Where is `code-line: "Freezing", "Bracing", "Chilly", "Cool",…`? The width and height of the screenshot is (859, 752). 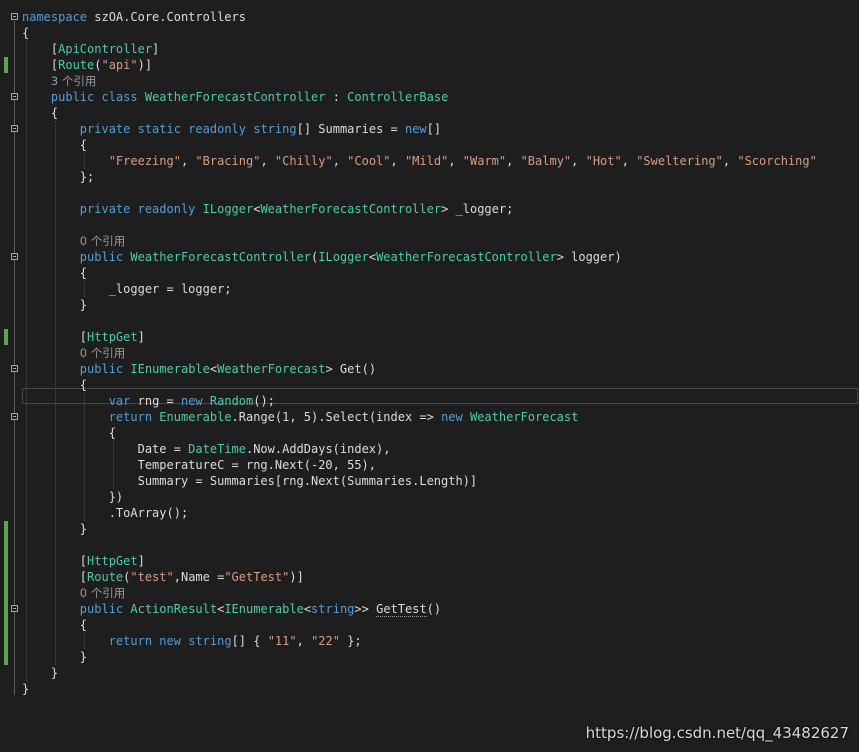 code-line: "Freezing", "Bracing", "Chilly", "Cool",… is located at coordinates (429, 161).